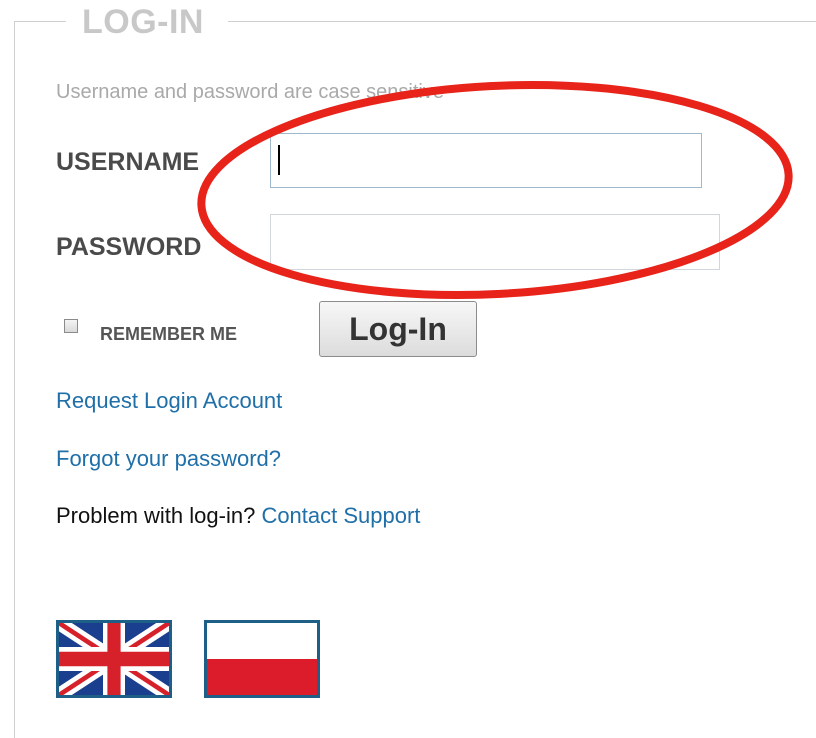 The width and height of the screenshot is (816, 738). I want to click on fieldset-border-left, so click(14, 379).